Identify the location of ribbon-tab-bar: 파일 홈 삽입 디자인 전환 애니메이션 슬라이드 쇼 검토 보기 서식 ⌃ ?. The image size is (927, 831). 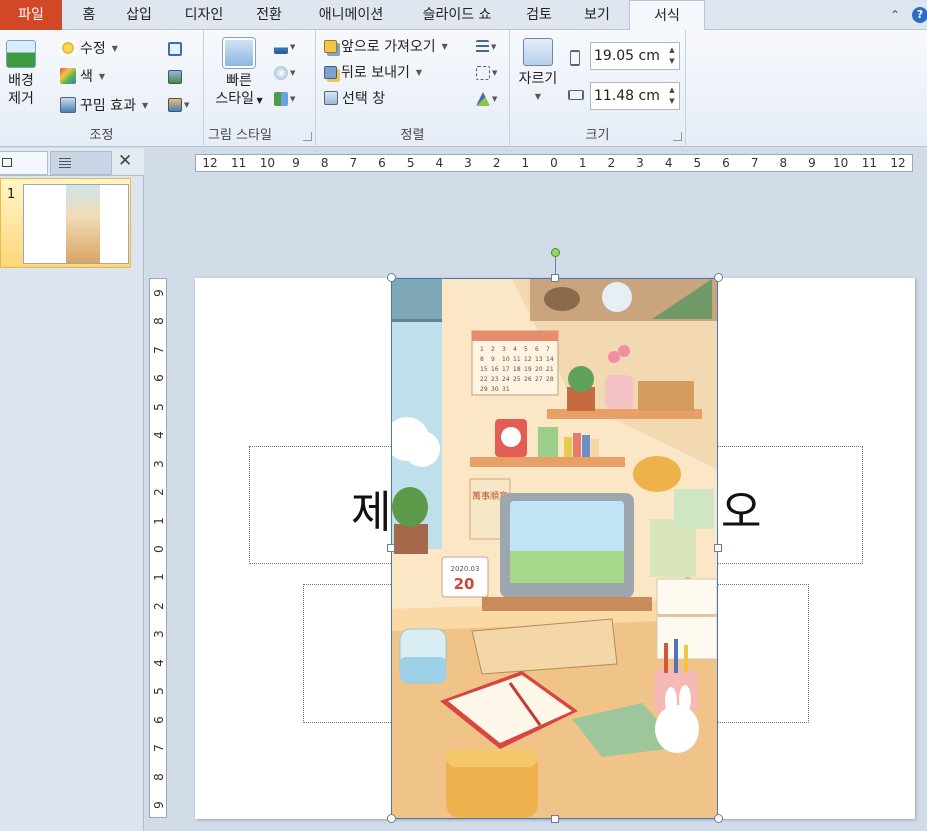
(463, 15).